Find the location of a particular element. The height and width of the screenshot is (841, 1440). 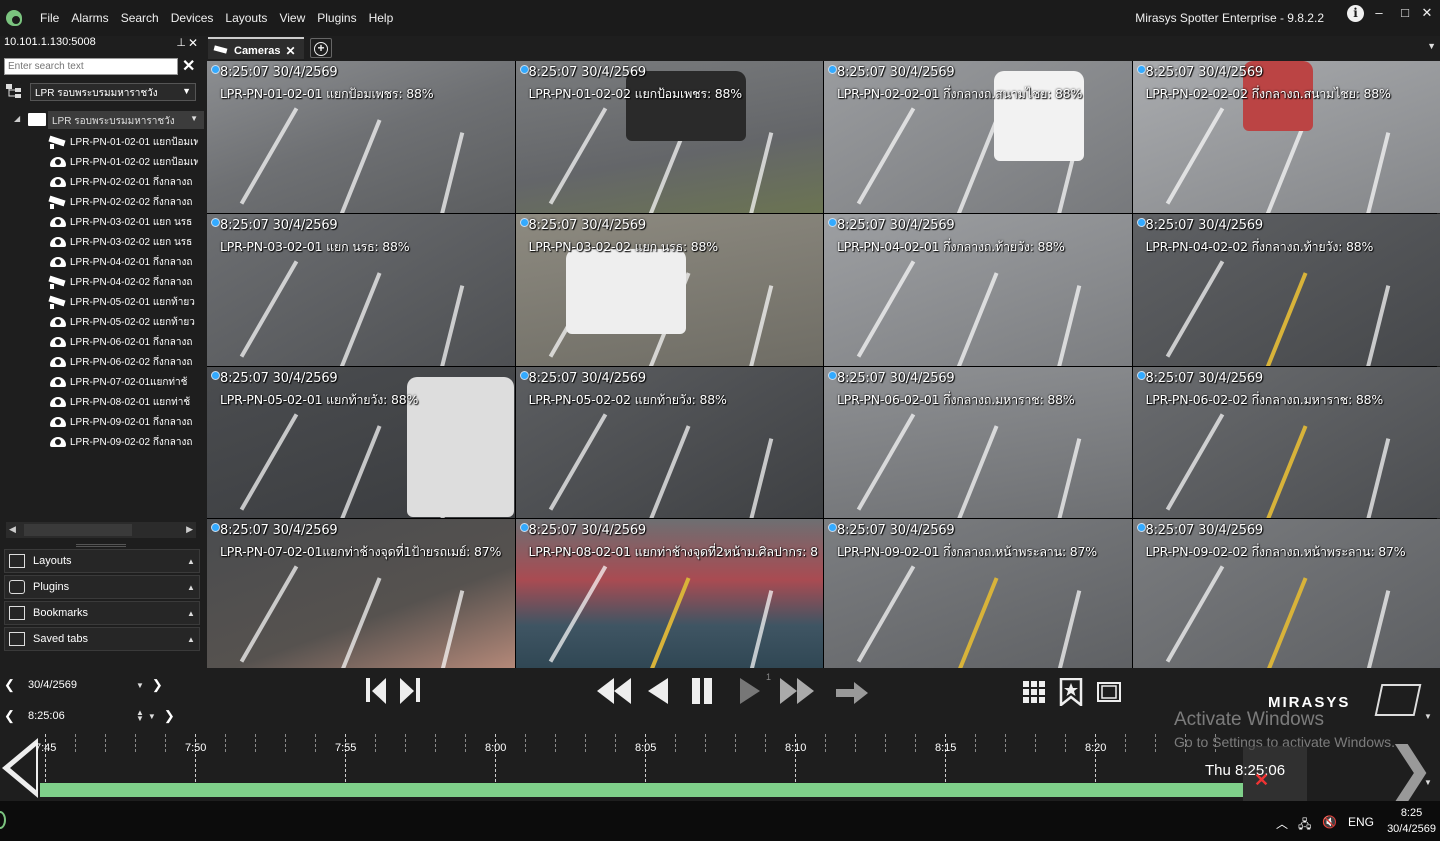

time-prev-icon: ❮ is located at coordinates (11, 716).